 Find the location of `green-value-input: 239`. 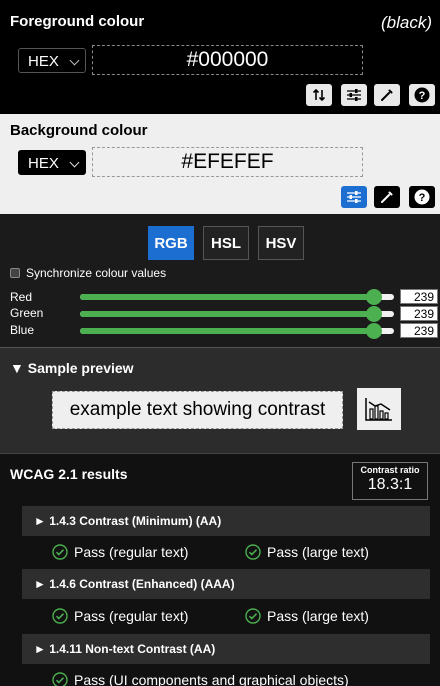

green-value-input: 239 is located at coordinates (419, 313).